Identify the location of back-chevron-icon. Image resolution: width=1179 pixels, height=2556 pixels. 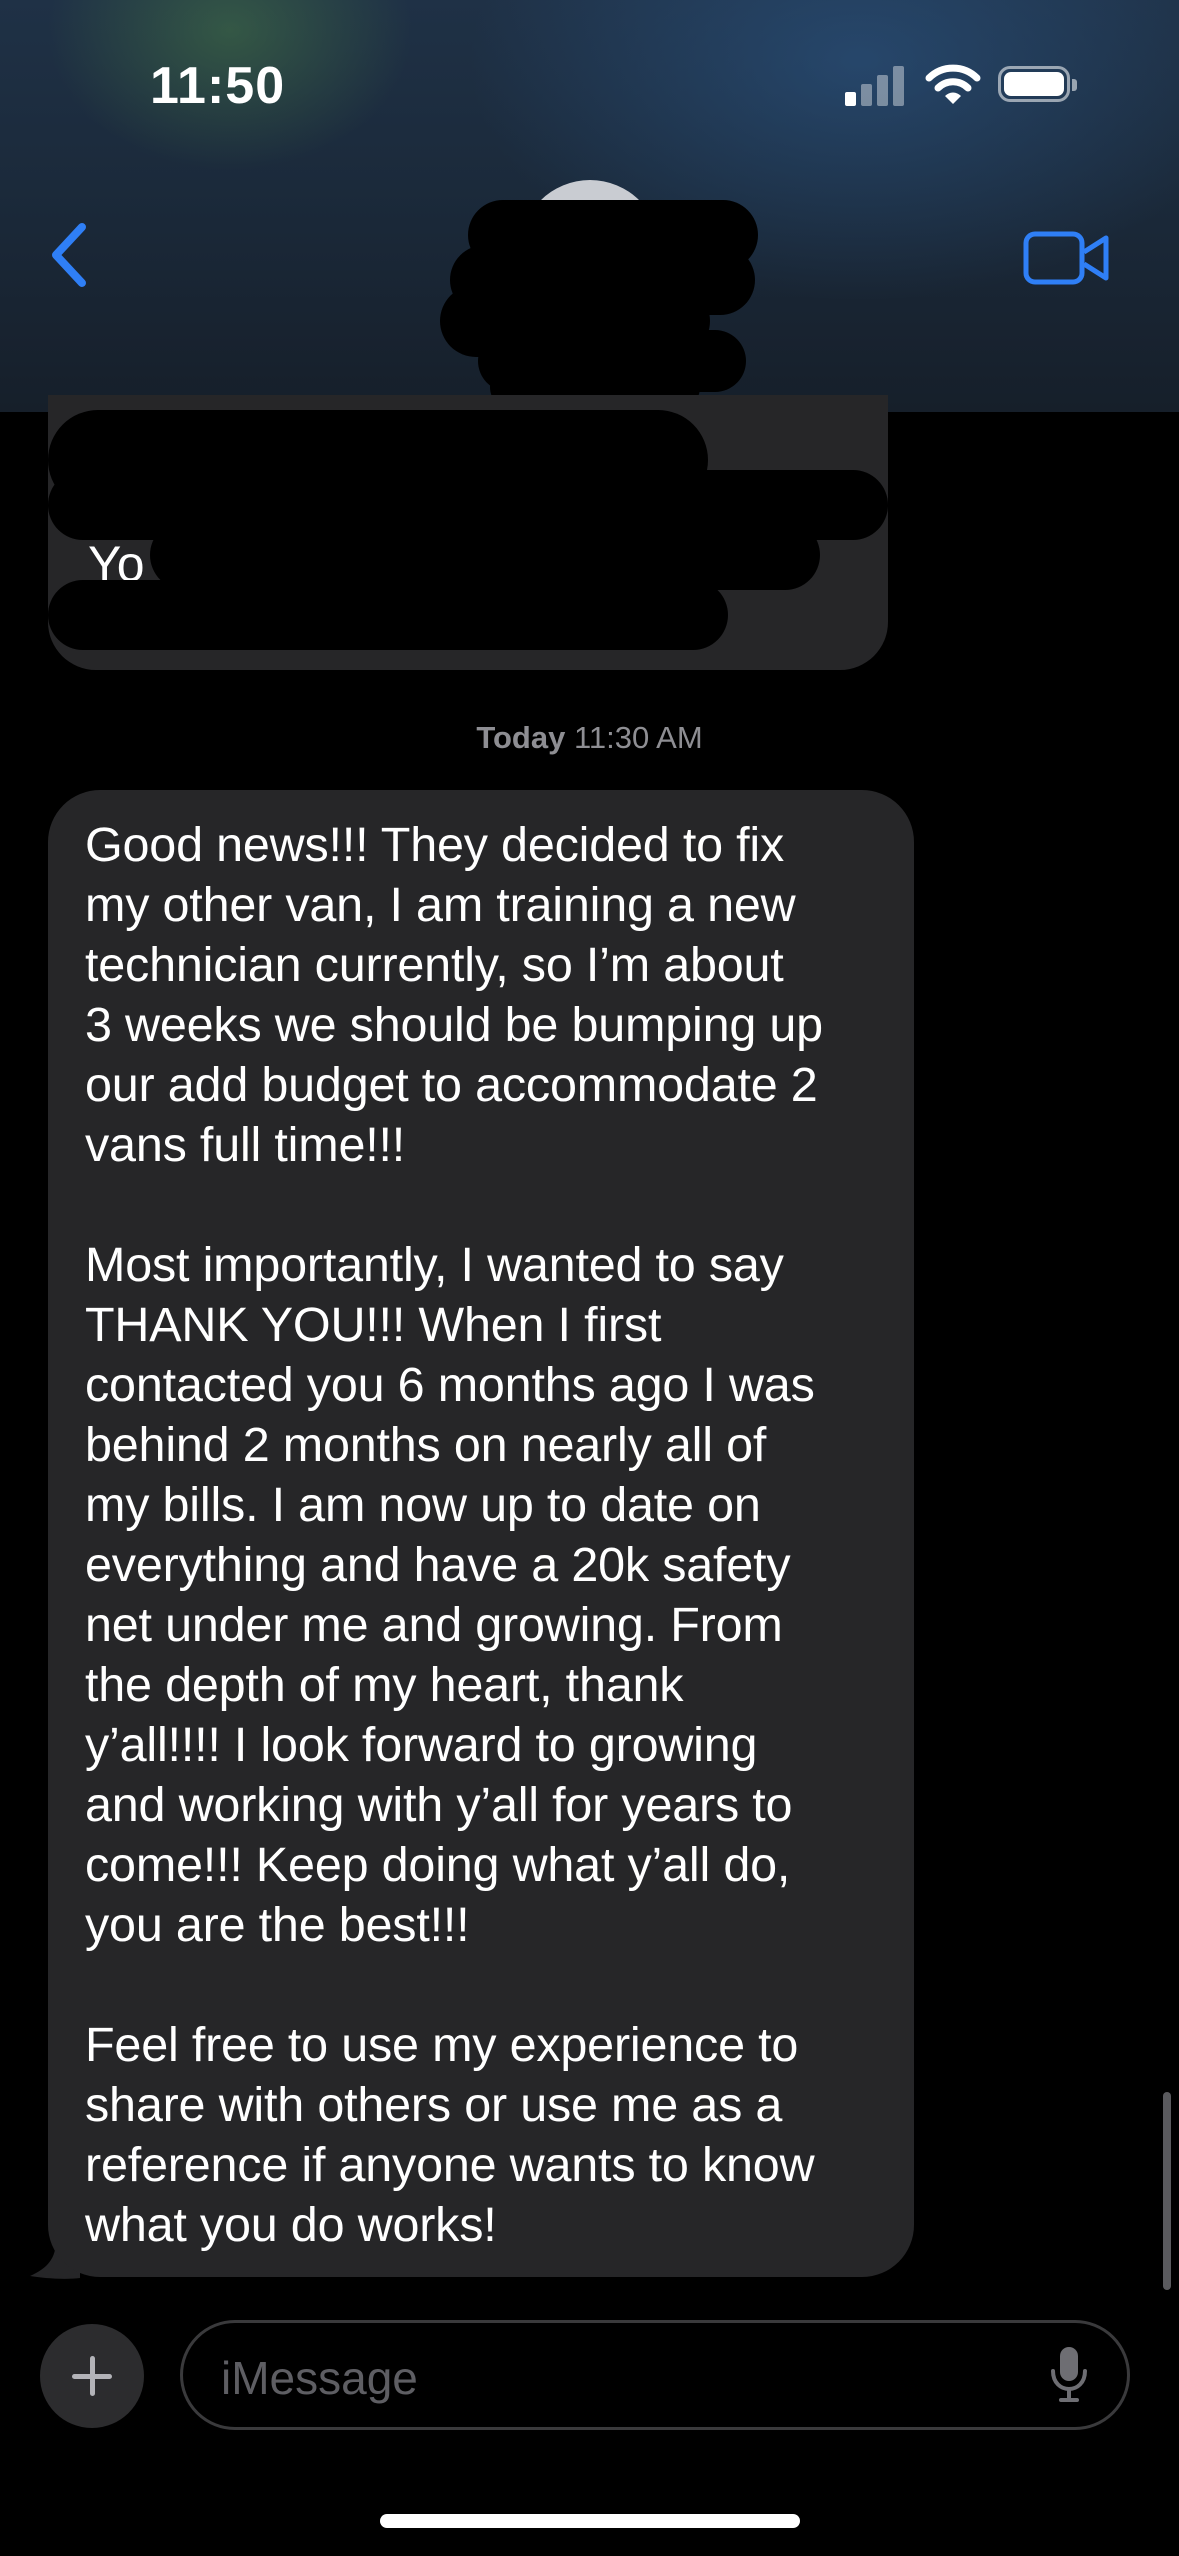
(70, 255).